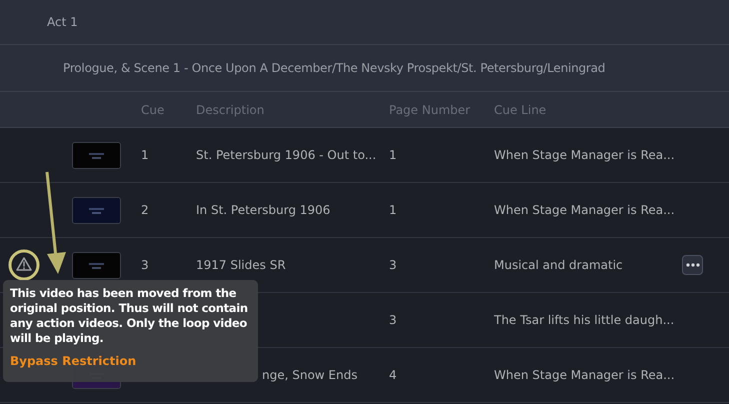 This screenshot has width=729, height=404. I want to click on warning-icon, so click(24, 265).